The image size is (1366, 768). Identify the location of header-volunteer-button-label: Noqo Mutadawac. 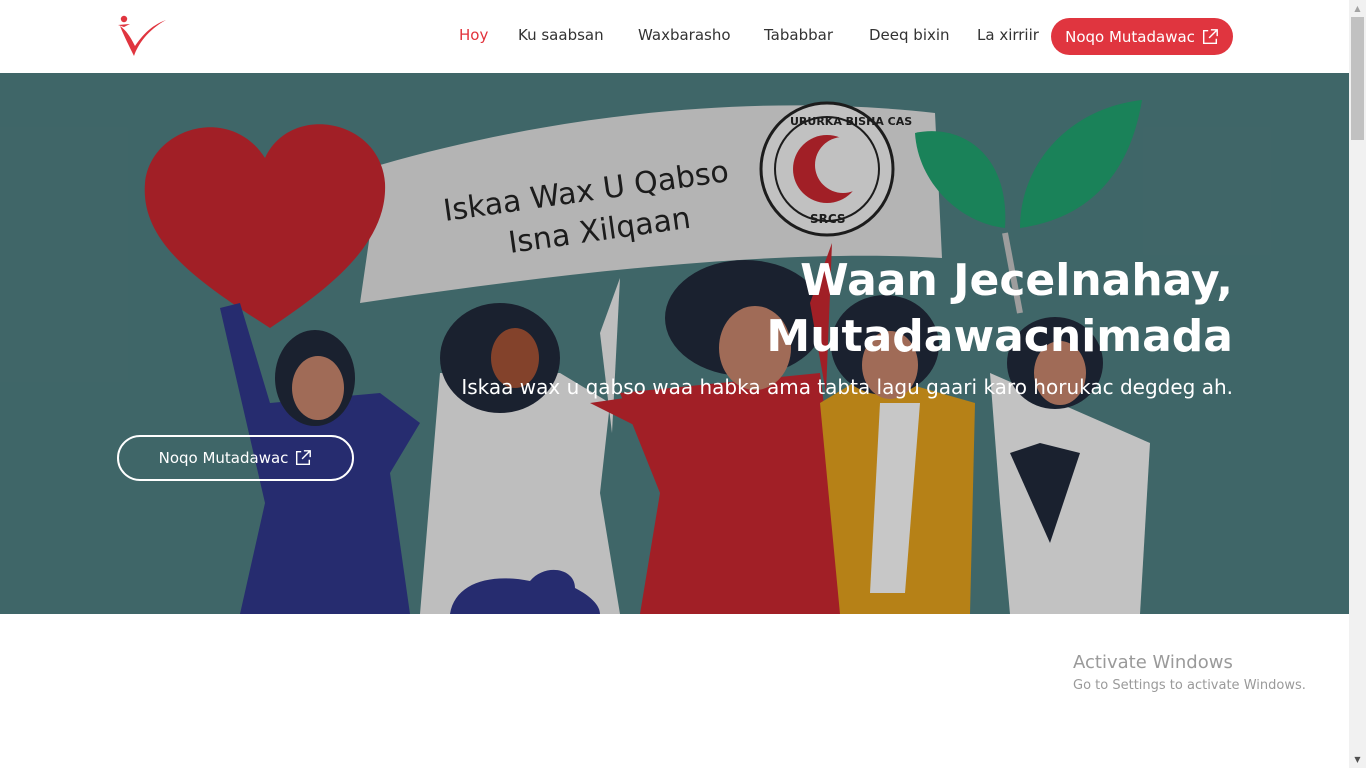
(1130, 36).